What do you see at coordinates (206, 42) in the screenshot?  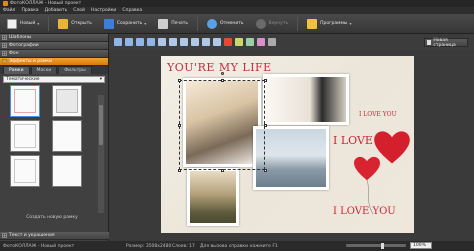 I see `align-middle-icon` at bounding box center [206, 42].